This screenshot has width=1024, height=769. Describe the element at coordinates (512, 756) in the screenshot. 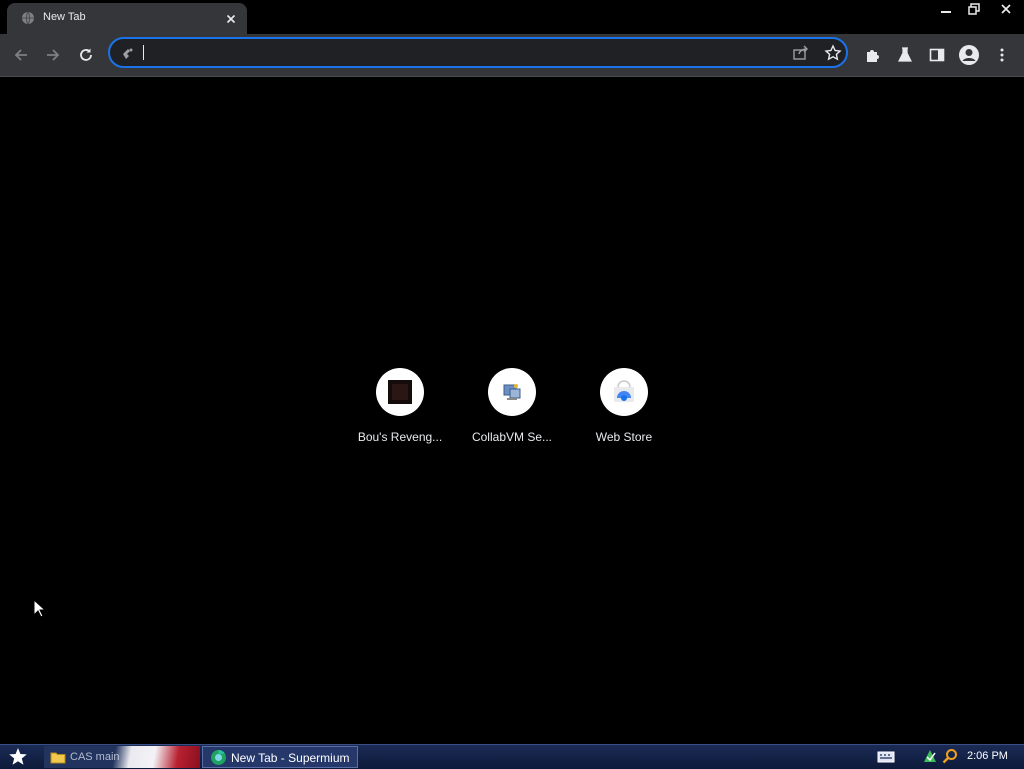

I see `taskbar: CAS main New Tab - Supermium 2:06 PM` at that location.